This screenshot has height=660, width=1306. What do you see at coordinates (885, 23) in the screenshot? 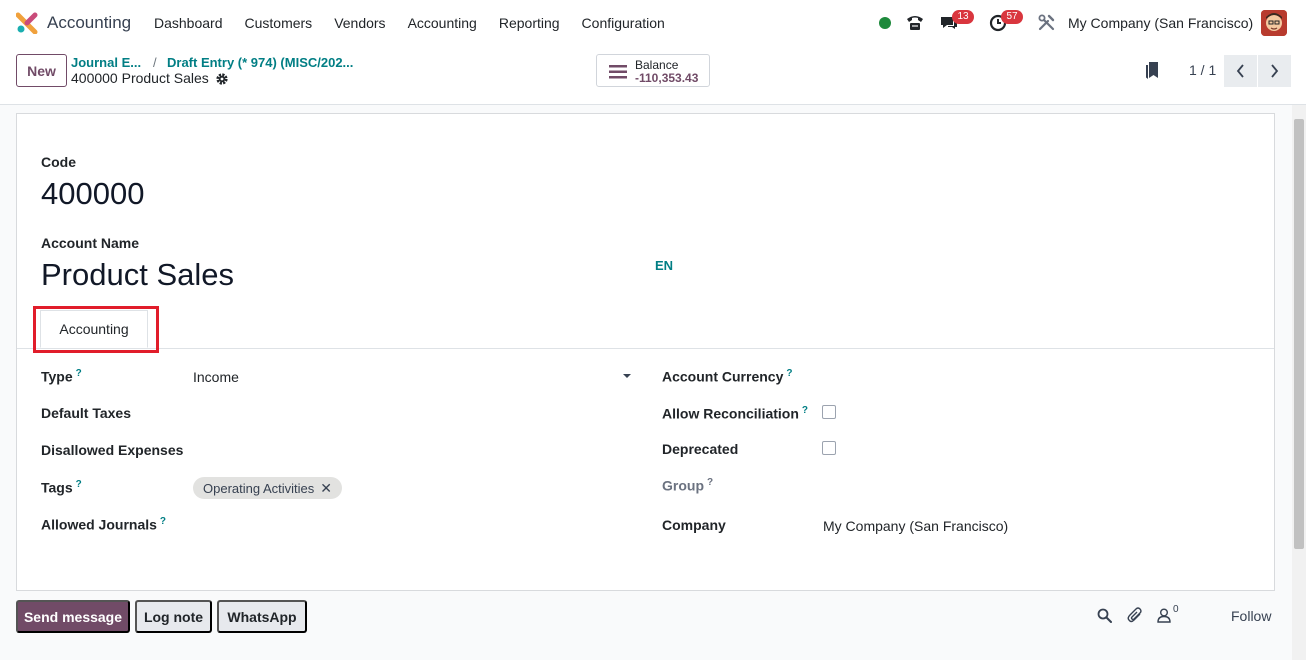
I see `presence-status-icon` at bounding box center [885, 23].